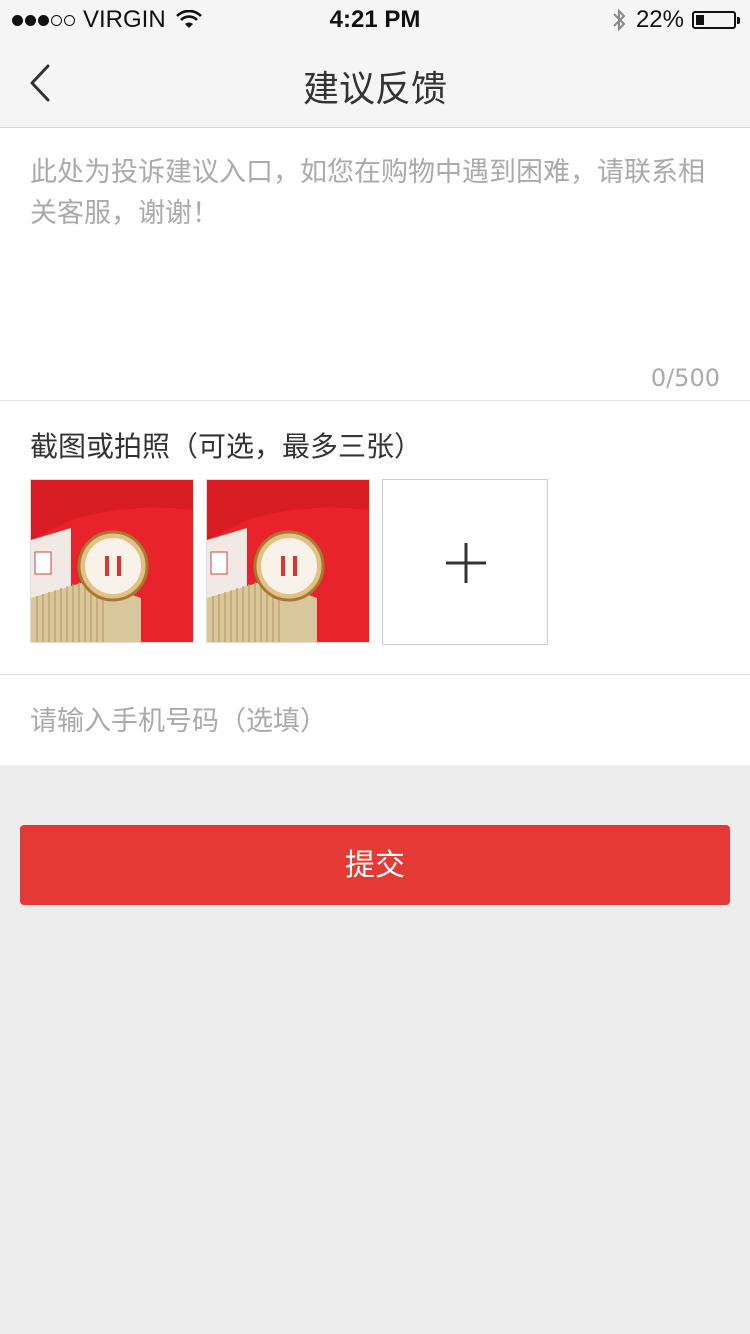  Describe the element at coordinates (700, 20) in the screenshot. I see `battery-level` at that location.